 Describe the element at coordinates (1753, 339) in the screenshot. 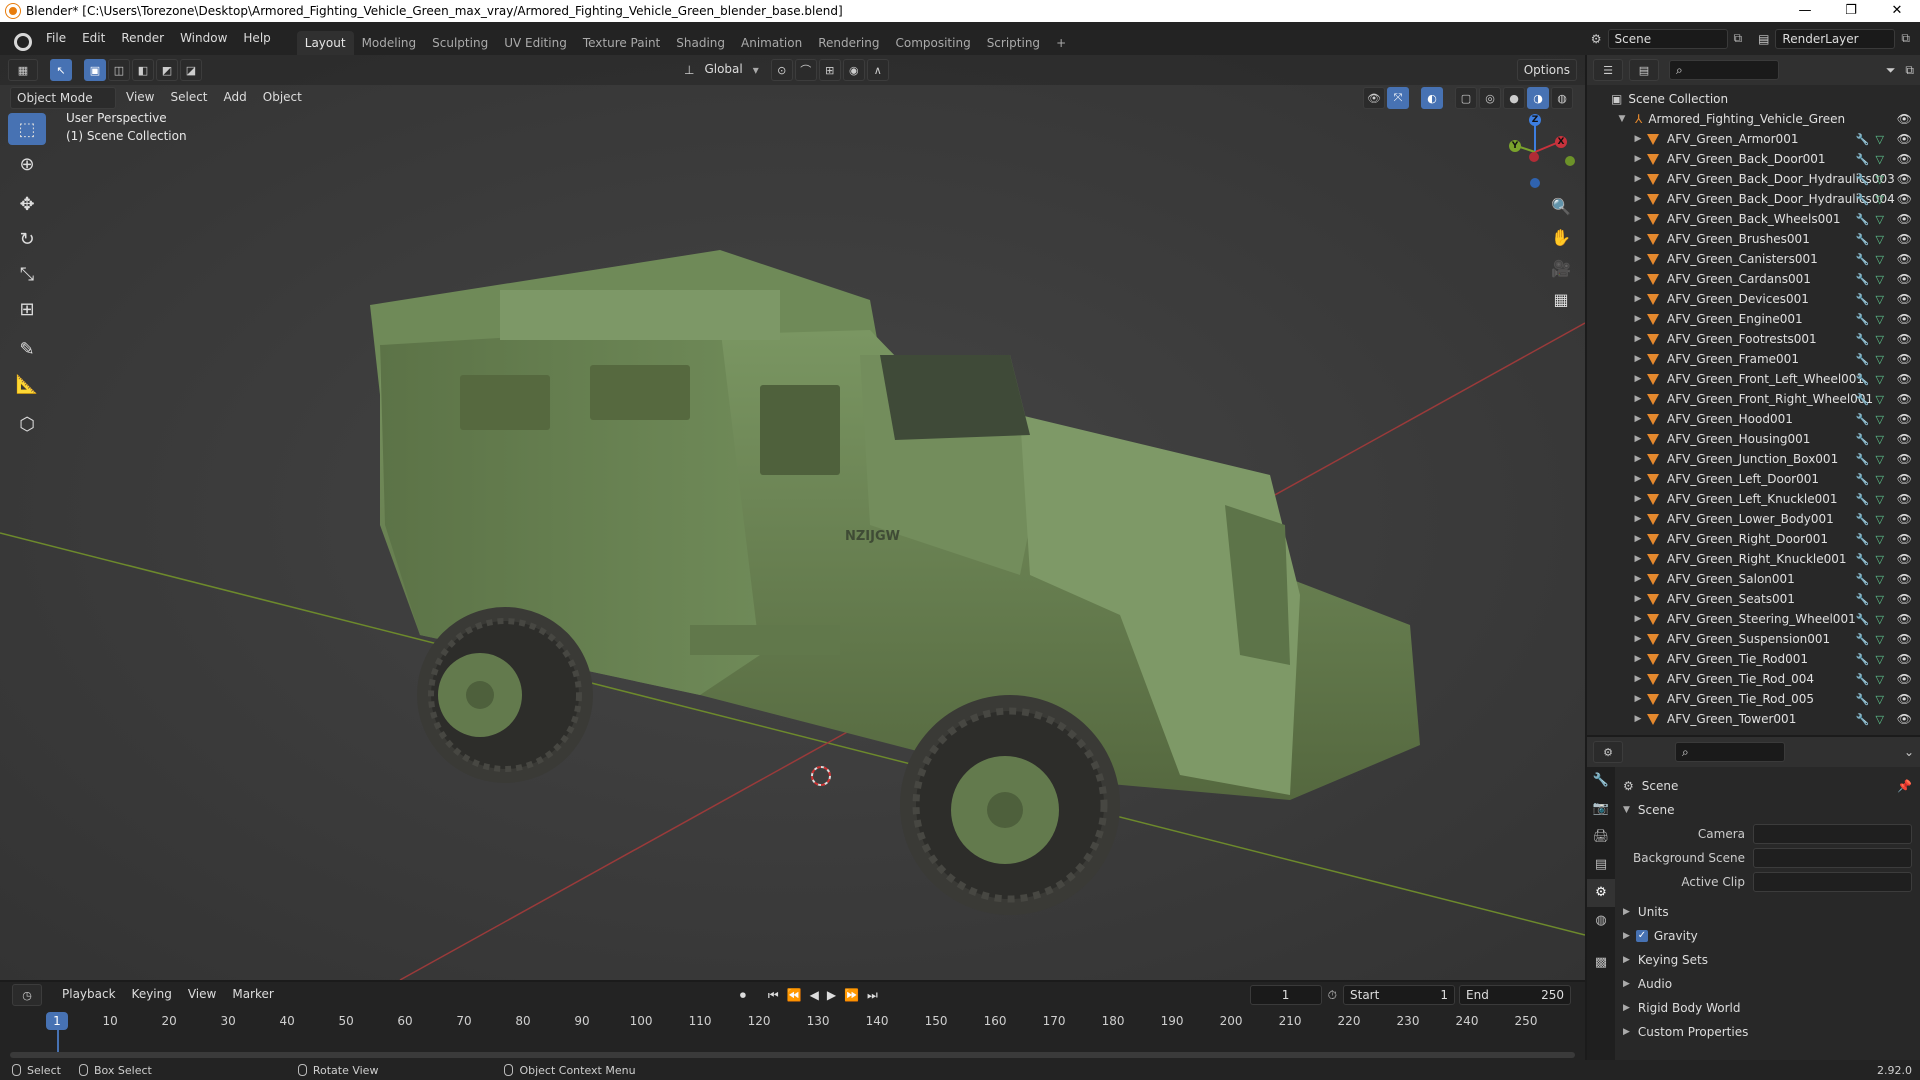

I see `outliner-item: ▶ AFV_Green_Footrests001 🔧 ▽ 👁` at that location.